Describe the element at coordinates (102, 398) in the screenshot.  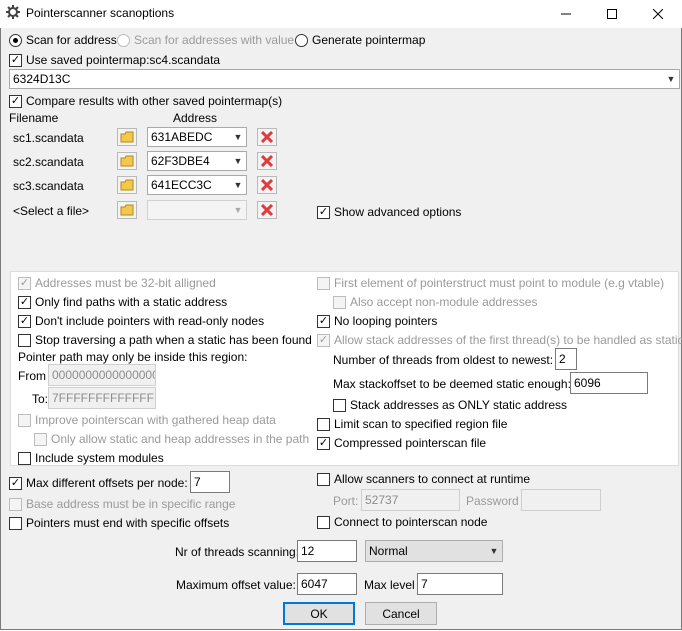
I see `region-to-input: 7FFFFFFFFFFFFFFF` at that location.